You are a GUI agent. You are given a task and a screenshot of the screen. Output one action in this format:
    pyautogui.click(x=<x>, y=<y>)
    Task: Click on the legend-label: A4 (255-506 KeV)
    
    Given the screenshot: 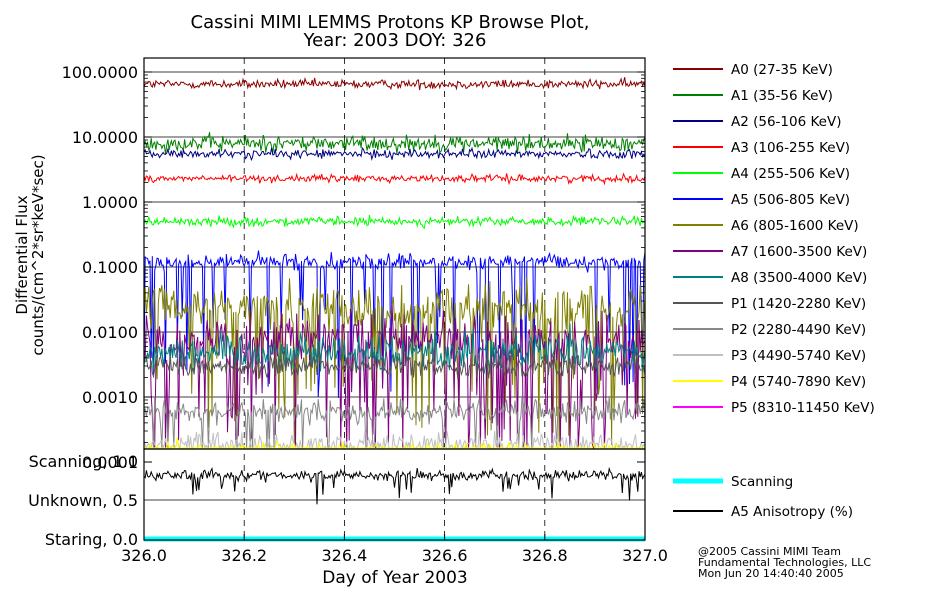 What is the action you would take?
    pyautogui.click(x=790, y=174)
    